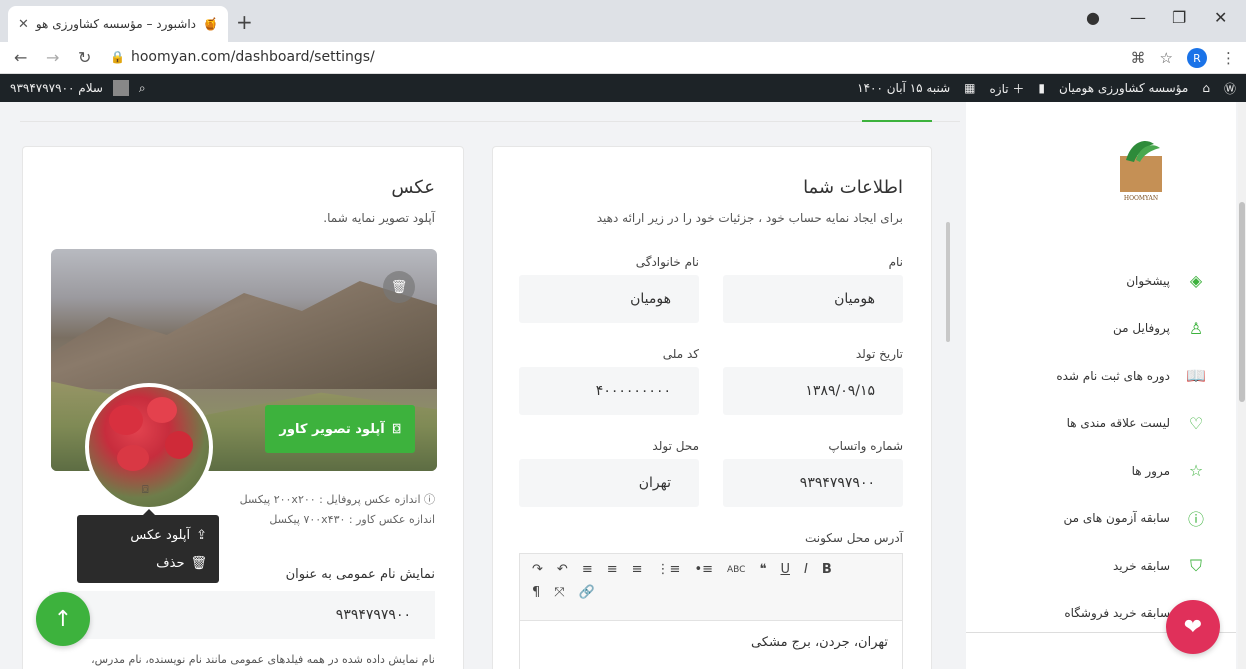 The height and width of the screenshot is (669, 1246). Describe the element at coordinates (1041, 88) in the screenshot. I see `comments-icon: ▮` at that location.